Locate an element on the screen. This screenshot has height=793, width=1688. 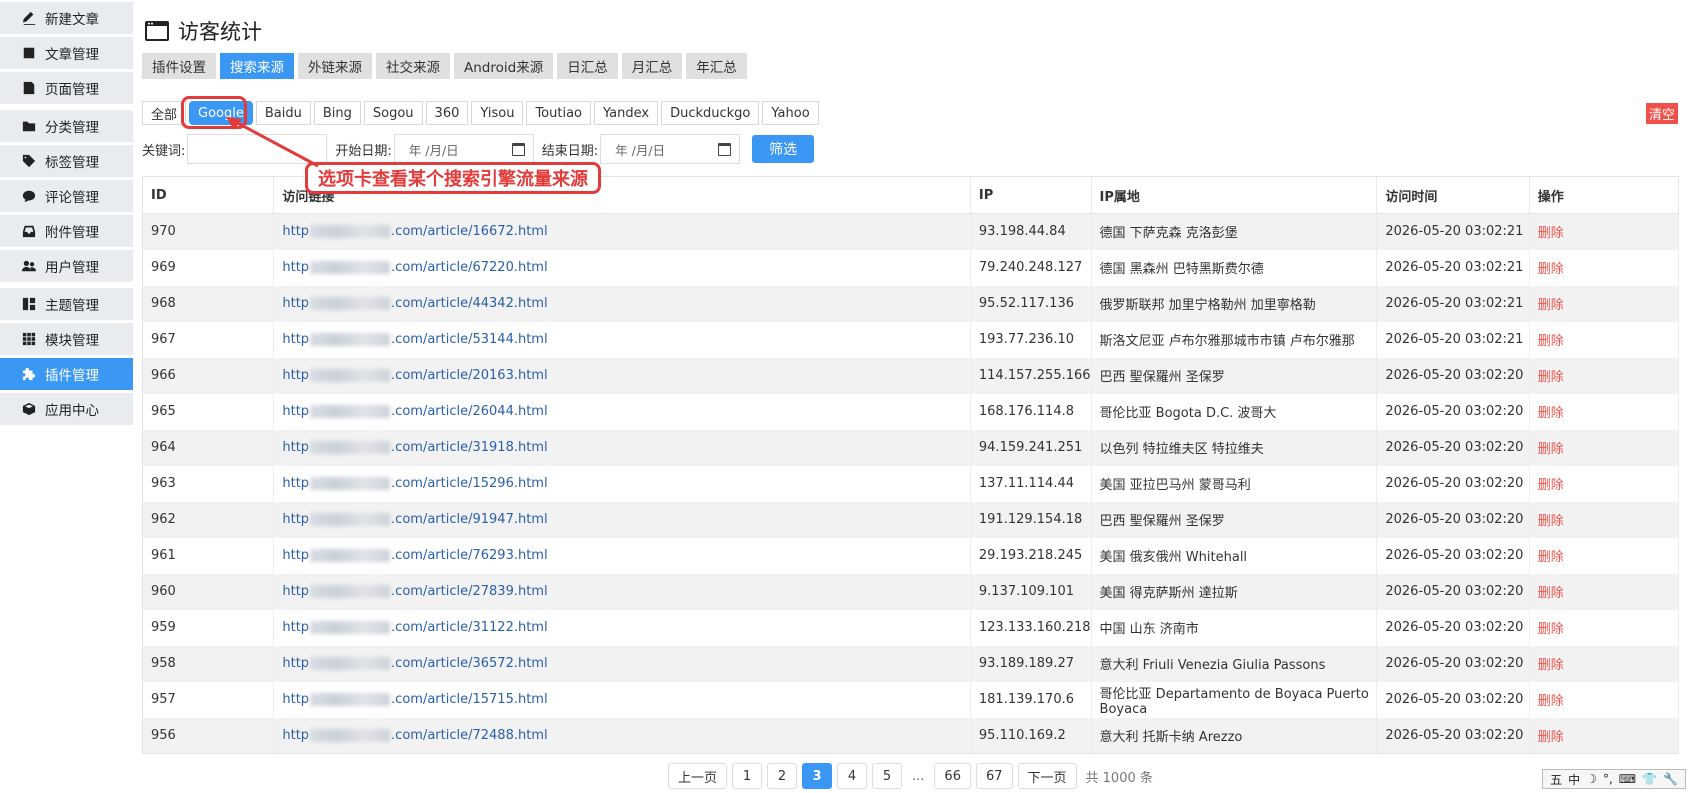
cell-link: http .com/article/27839.html is located at coordinates (622, 591).